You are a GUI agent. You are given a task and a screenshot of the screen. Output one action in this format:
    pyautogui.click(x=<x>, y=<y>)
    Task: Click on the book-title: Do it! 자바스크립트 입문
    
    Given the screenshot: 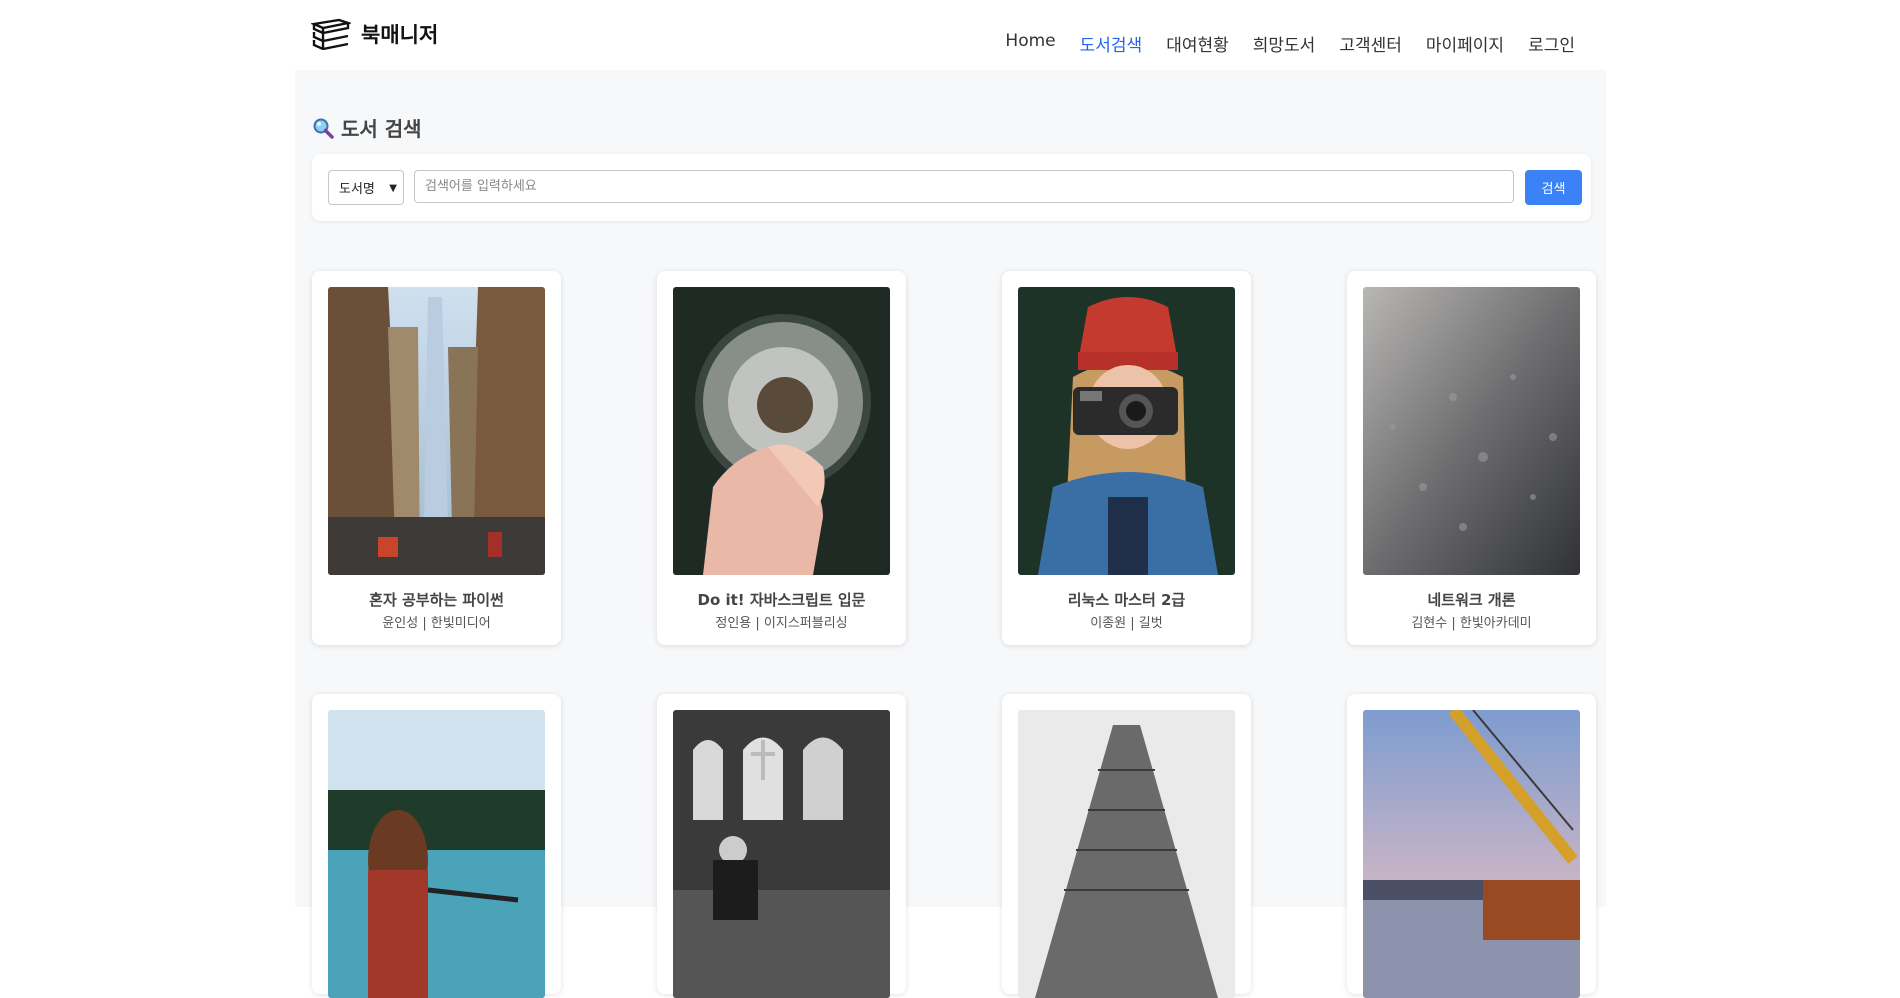 What is the action you would take?
    pyautogui.click(x=781, y=600)
    